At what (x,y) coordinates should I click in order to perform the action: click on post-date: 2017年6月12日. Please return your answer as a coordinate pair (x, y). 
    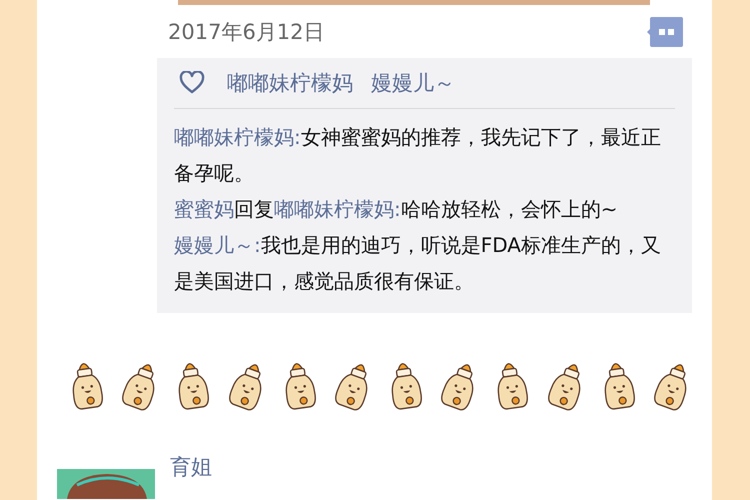
    Looking at the image, I should click on (246, 32).